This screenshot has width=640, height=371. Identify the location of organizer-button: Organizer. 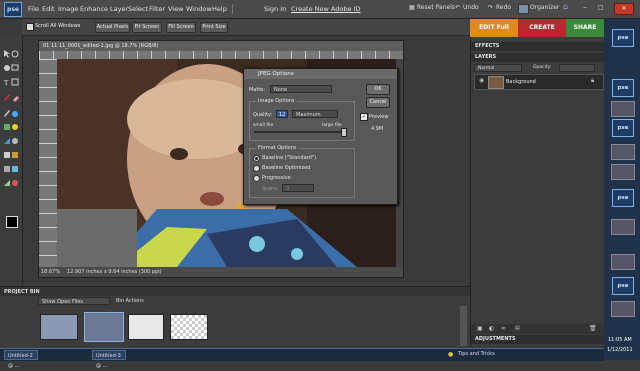
(544, 7).